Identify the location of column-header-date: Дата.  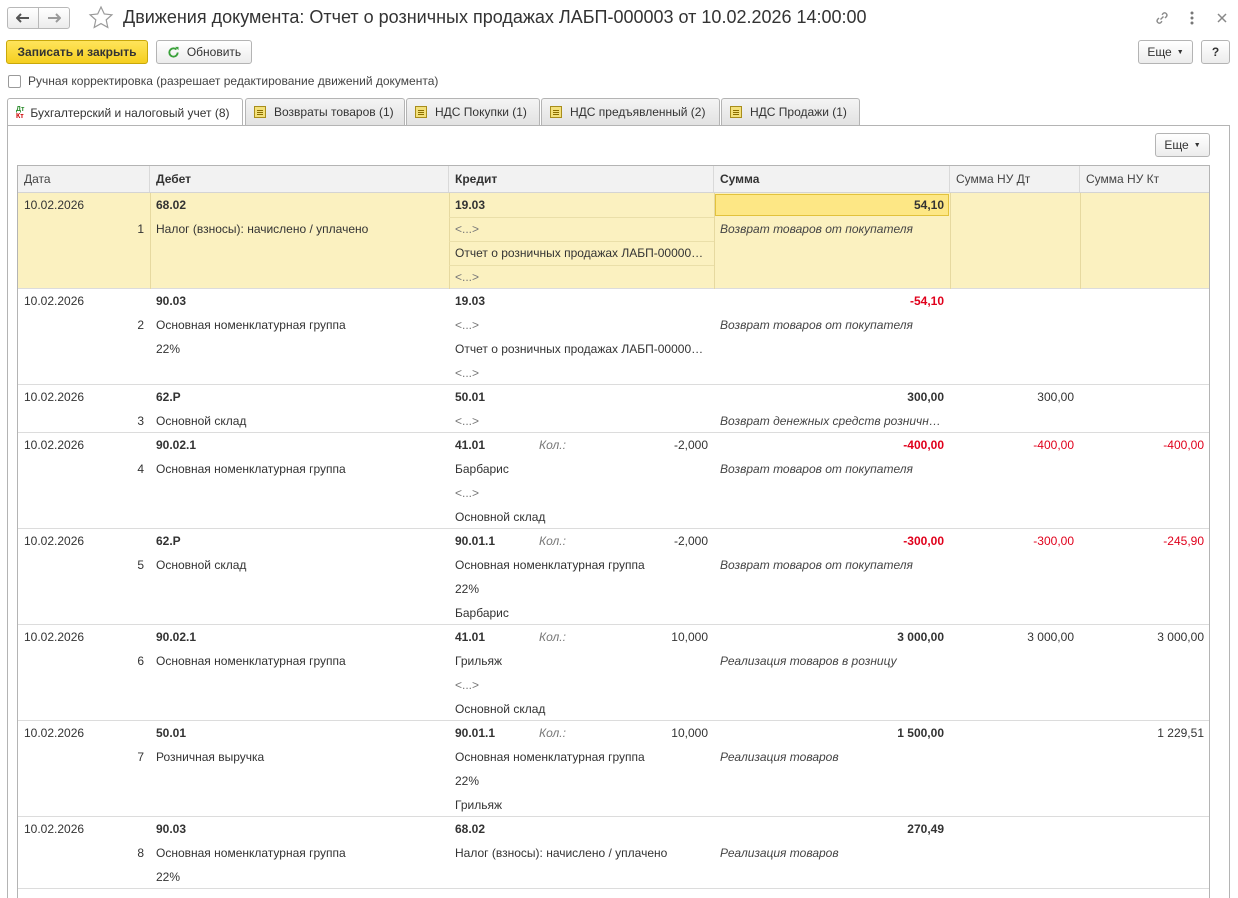
(84, 179).